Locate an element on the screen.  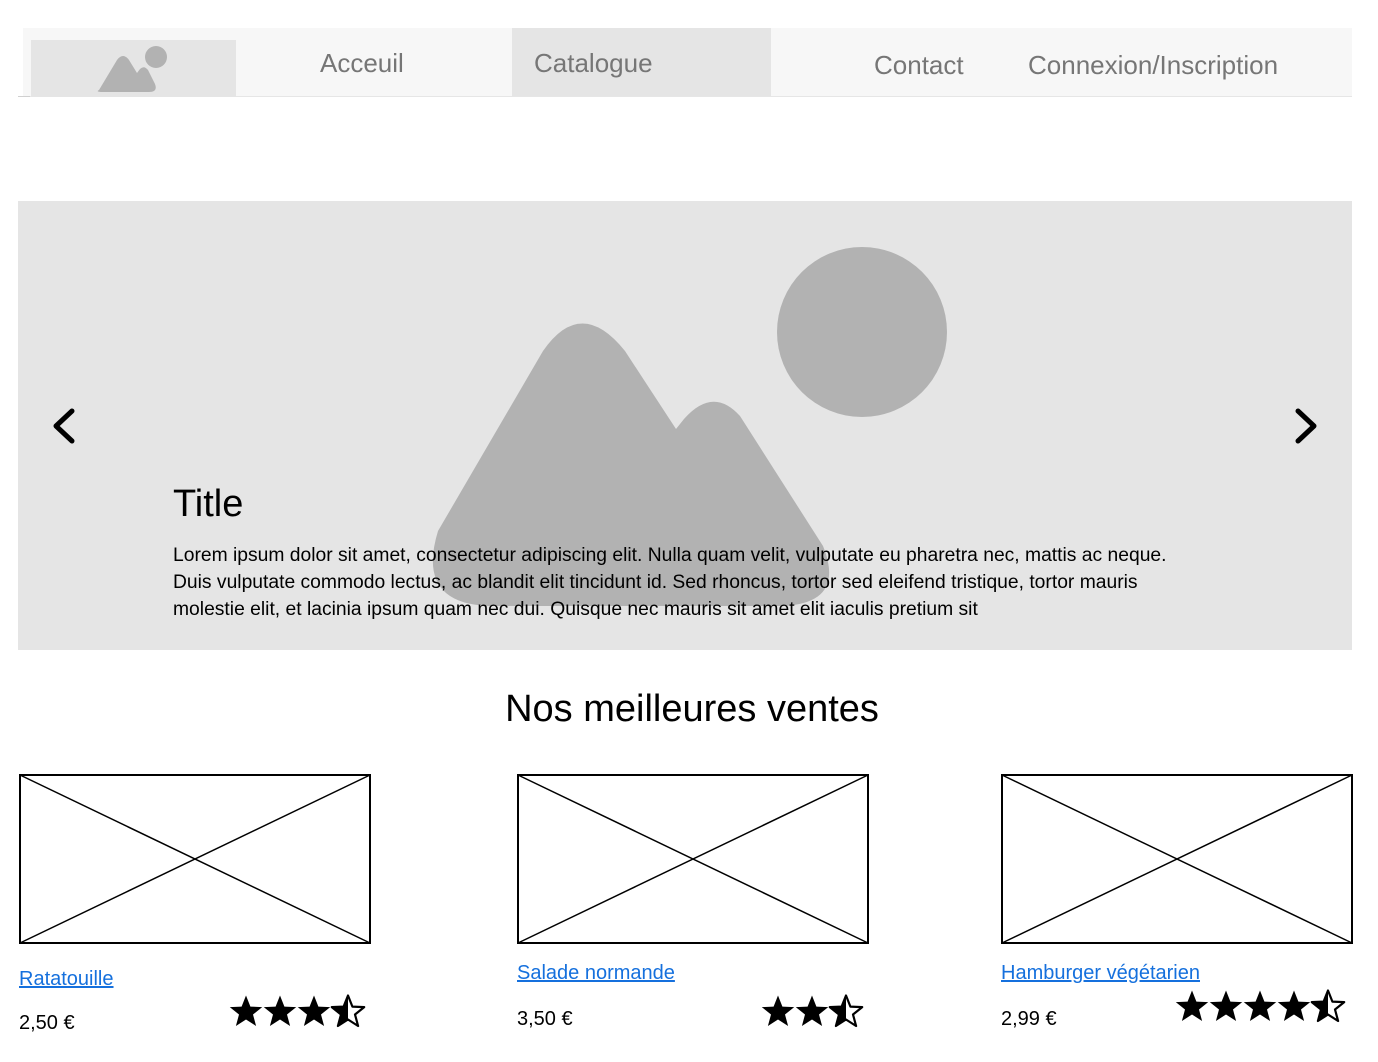
chevron-left-icon is located at coordinates (64, 426).